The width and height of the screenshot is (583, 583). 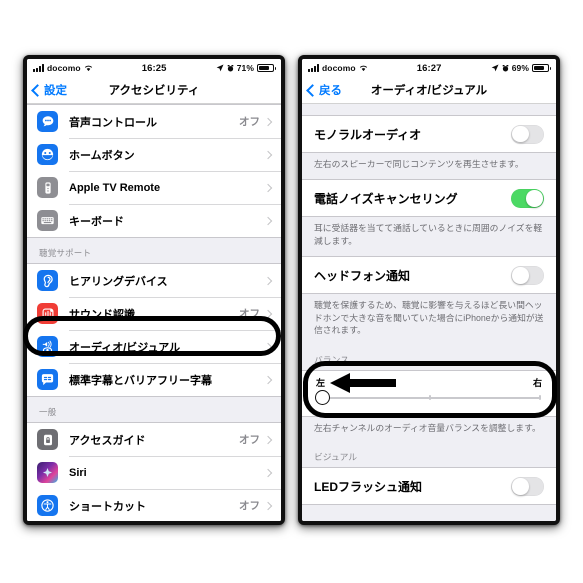 What do you see at coordinates (330, 91) in the screenshot?
I see `back-button-label: 戻る` at bounding box center [330, 91].